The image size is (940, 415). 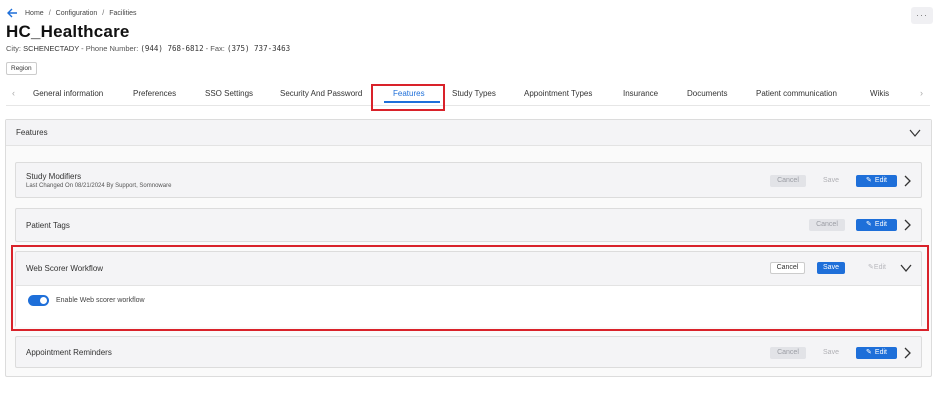 What do you see at coordinates (21, 68) in the screenshot?
I see `region-badge: Region` at bounding box center [21, 68].